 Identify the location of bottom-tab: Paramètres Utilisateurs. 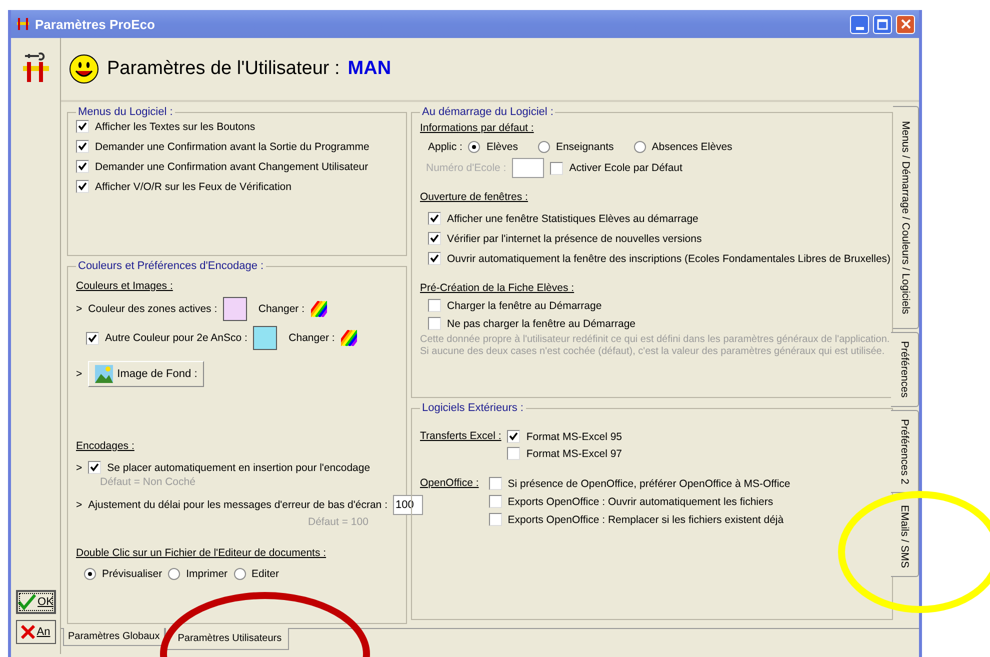
(226, 639).